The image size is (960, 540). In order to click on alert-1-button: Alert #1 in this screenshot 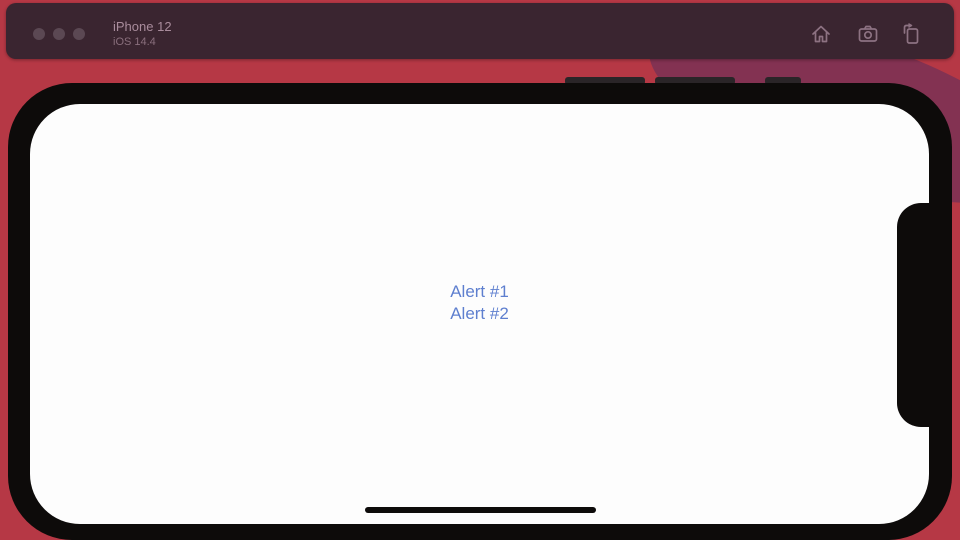, I will do `click(479, 292)`.